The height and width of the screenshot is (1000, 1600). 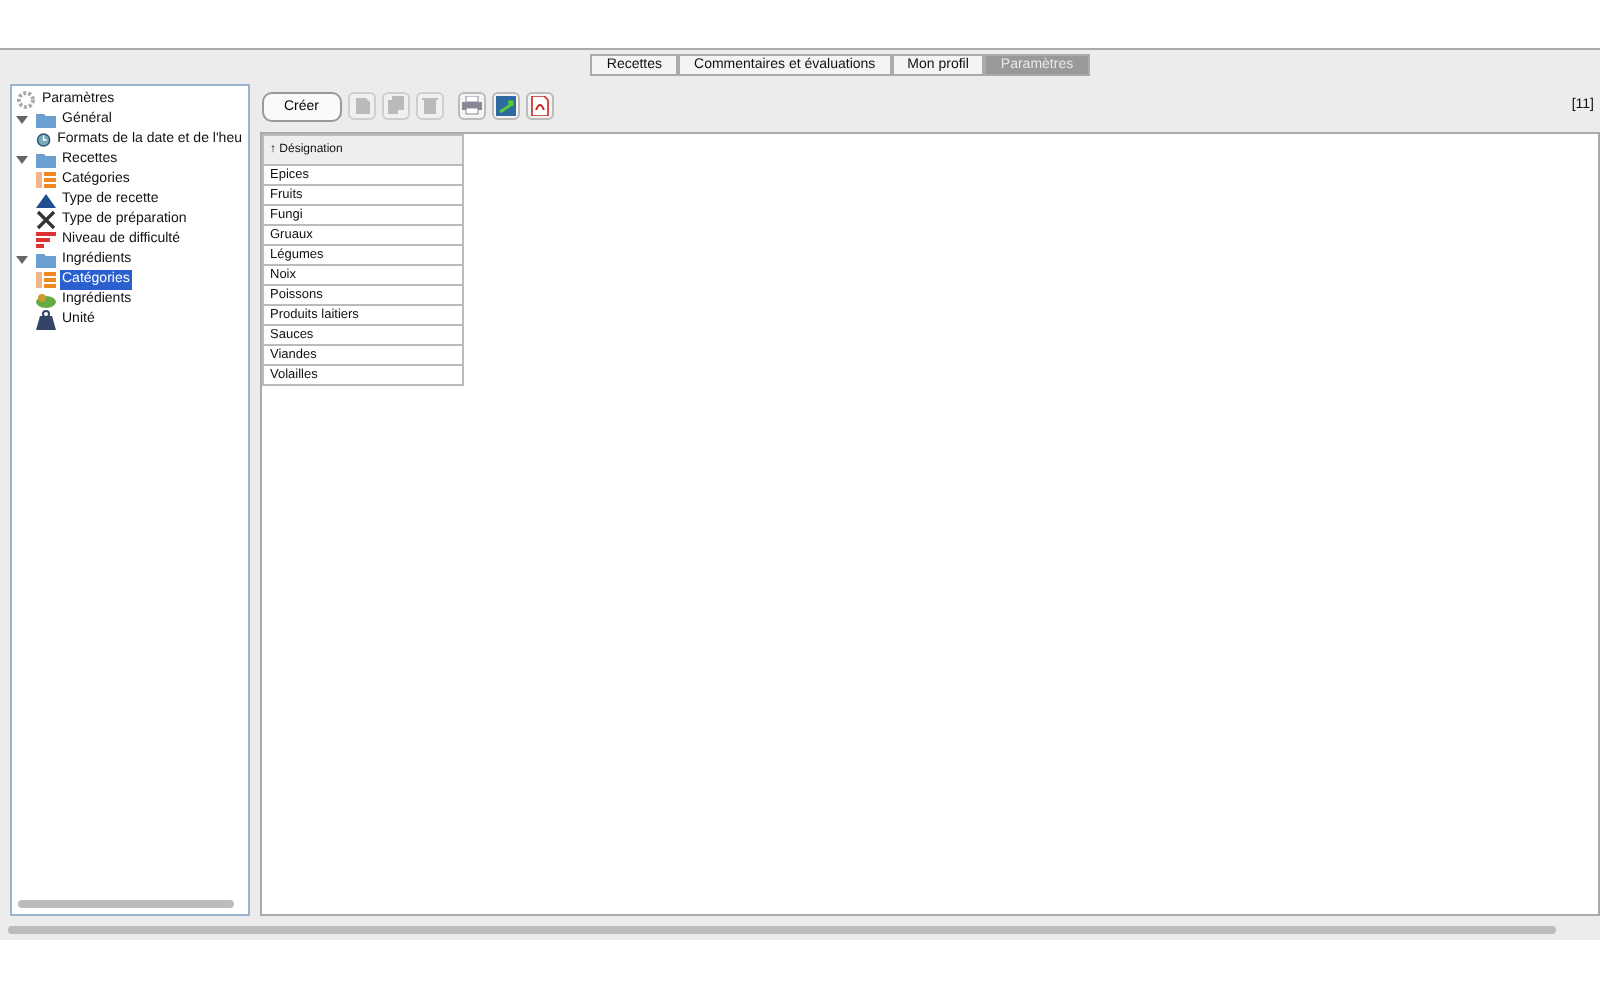 I want to click on gear-icon, so click(x=26, y=100).